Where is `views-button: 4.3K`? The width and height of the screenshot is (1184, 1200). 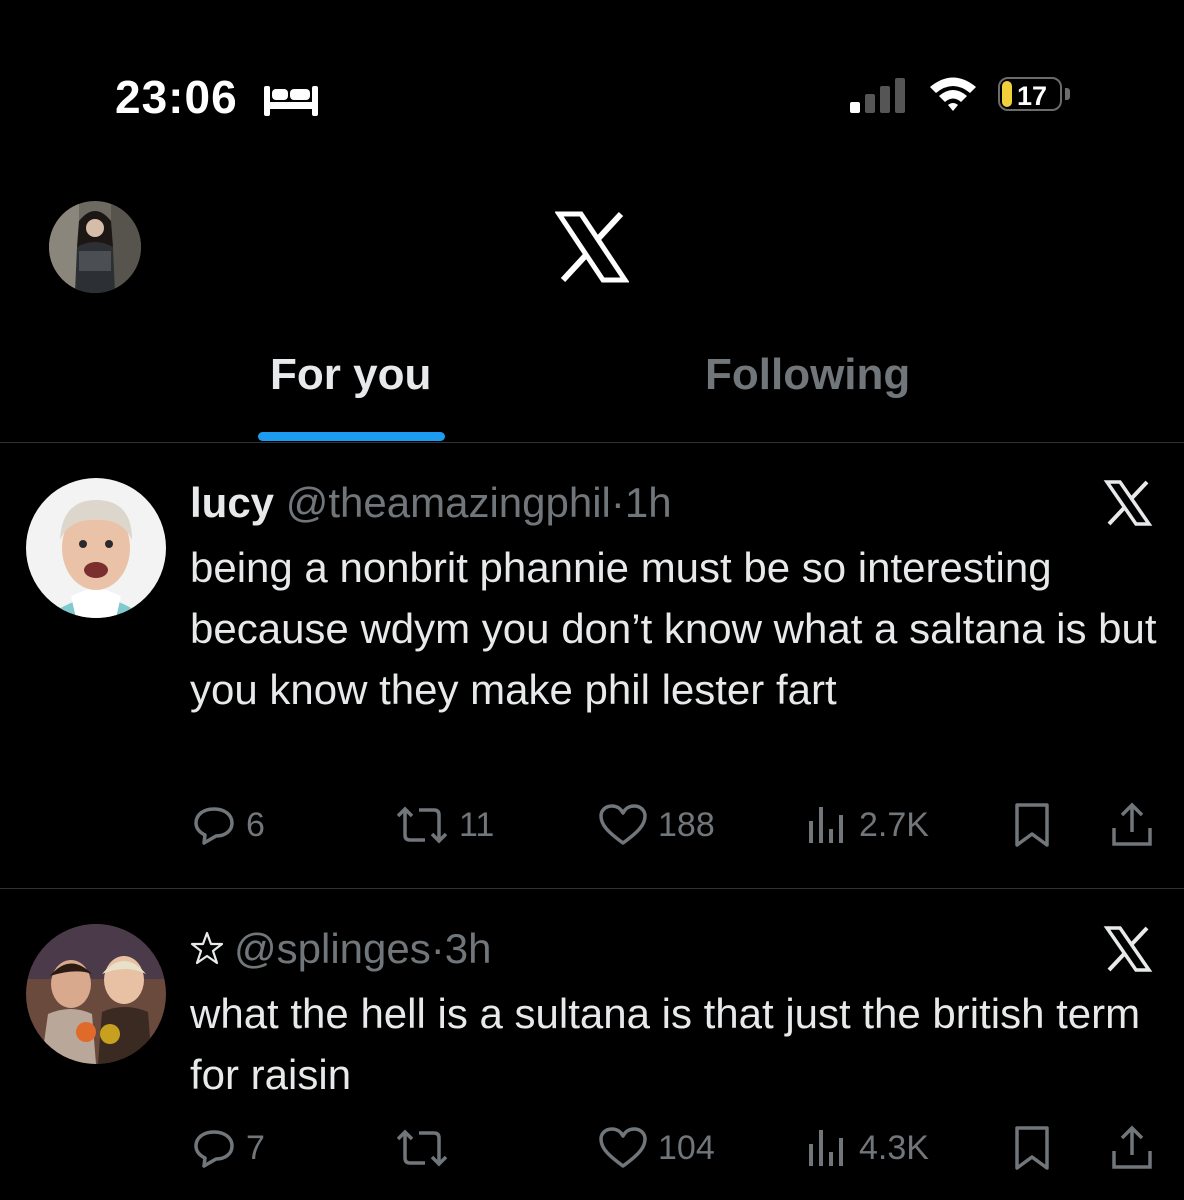 views-button: 4.3K is located at coordinates (867, 1148).